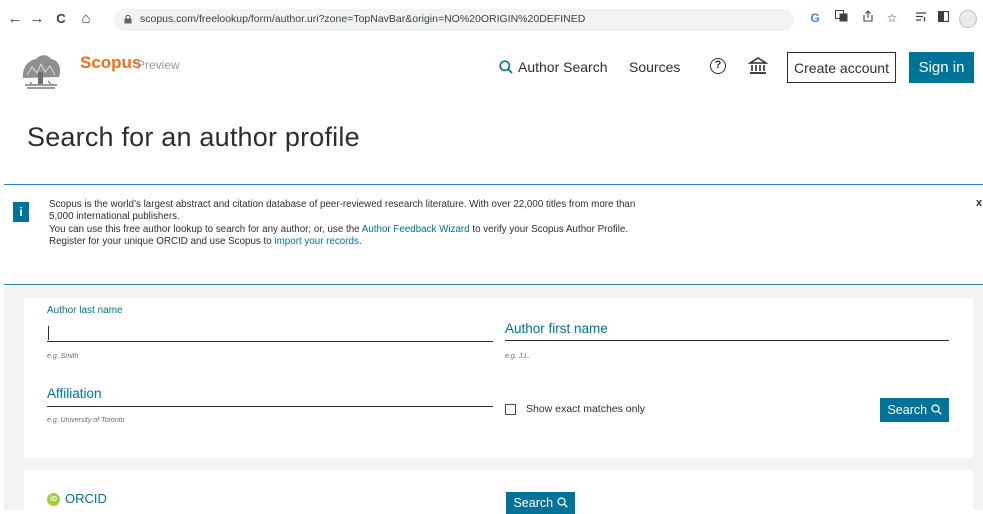 The image size is (983, 514). Describe the element at coordinates (37, 19) in the screenshot. I see `forward-arrow-icon: →` at that location.